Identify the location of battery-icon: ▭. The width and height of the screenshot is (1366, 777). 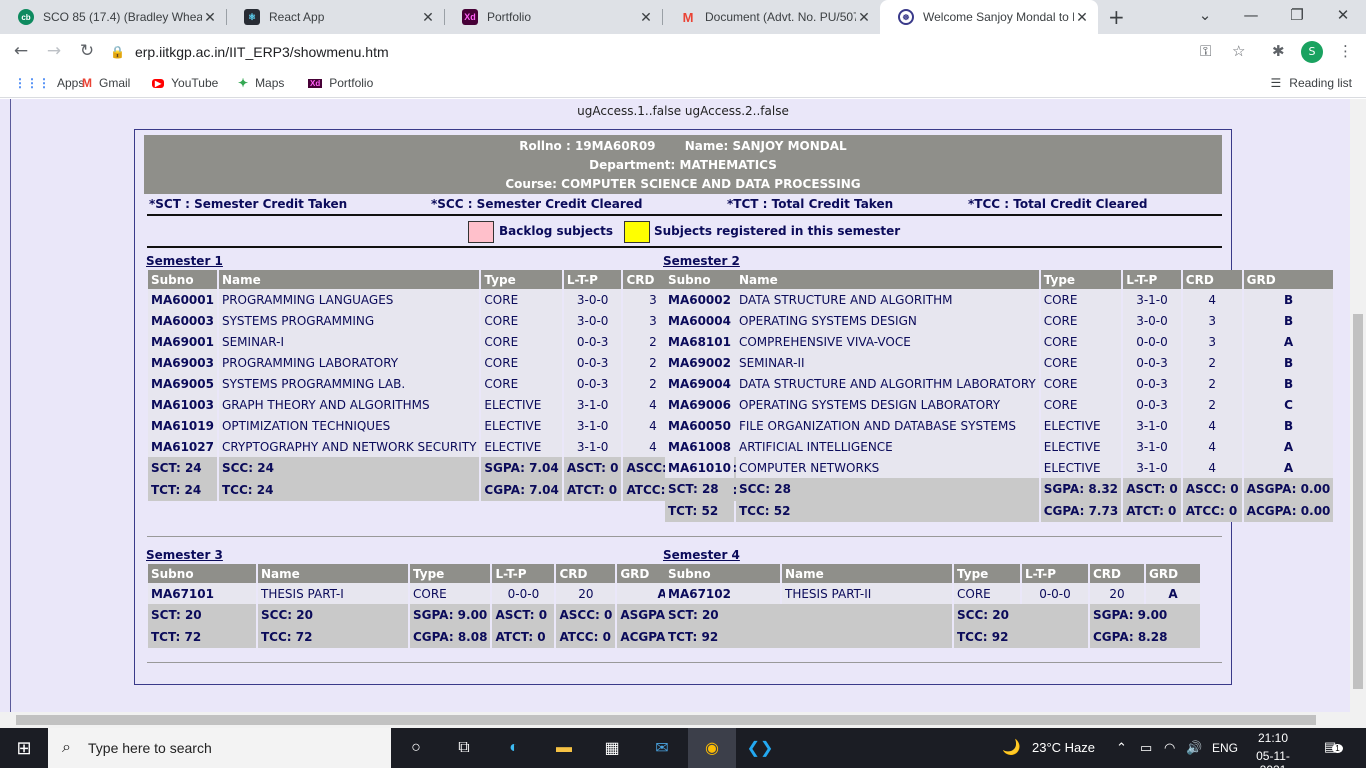
(1146, 748).